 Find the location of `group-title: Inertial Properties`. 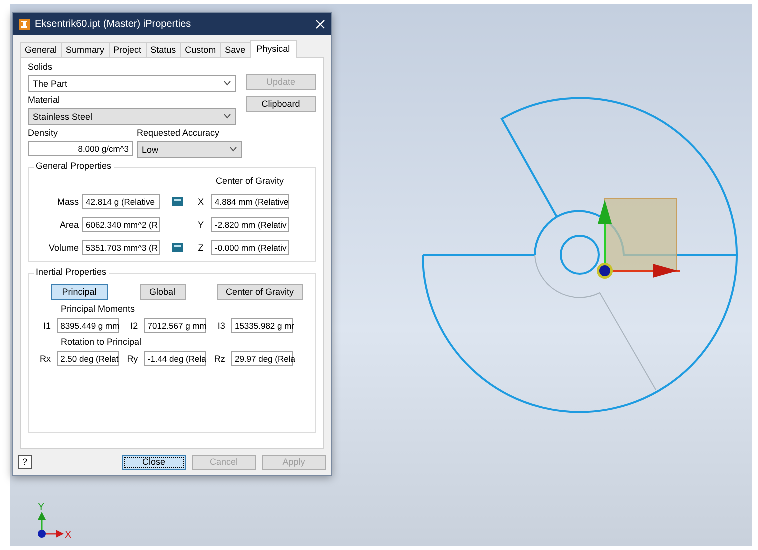

group-title: Inertial Properties is located at coordinates (71, 272).